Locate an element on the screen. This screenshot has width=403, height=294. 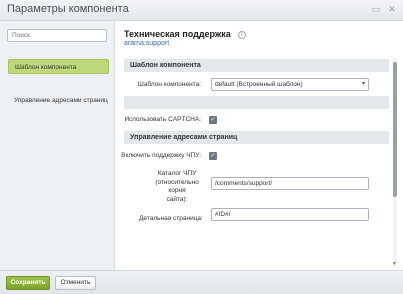
folder-label-line3: сайта): is located at coordinates (177, 199).